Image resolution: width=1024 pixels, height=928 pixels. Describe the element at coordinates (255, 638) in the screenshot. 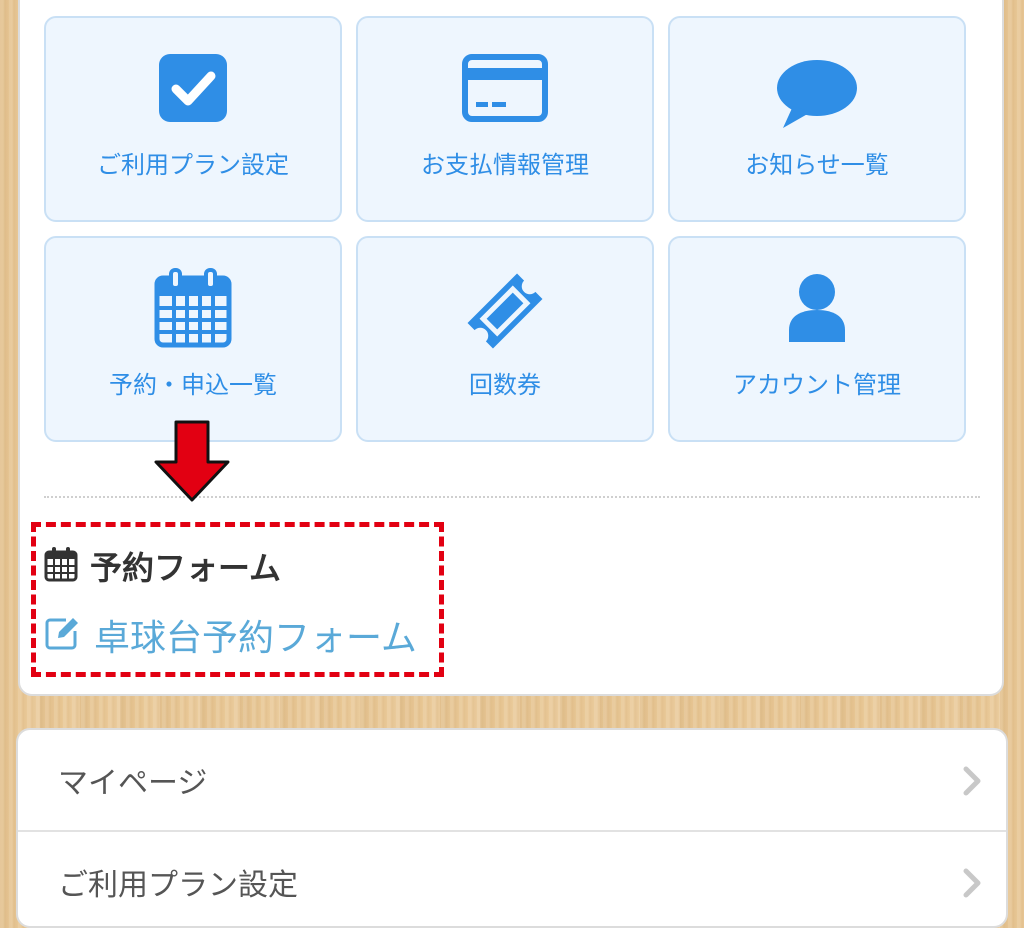

I see `link-label: 卓球台予約フォーム` at that location.